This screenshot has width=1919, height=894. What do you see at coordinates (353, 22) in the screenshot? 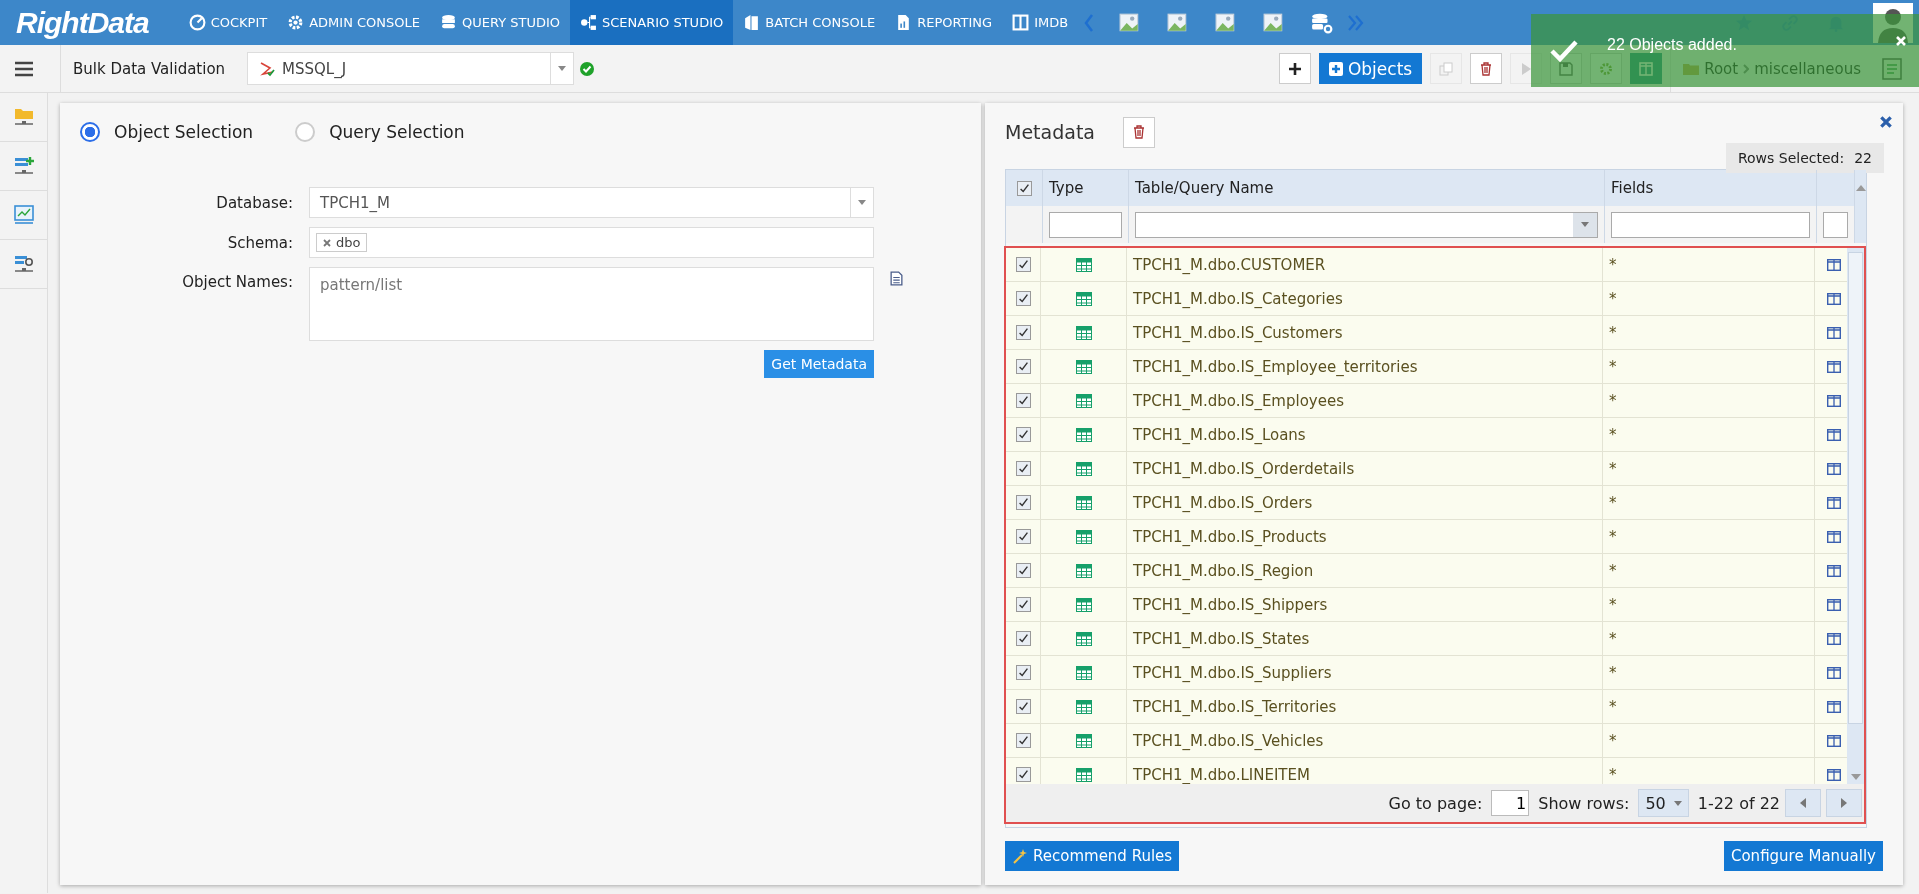
I see `nav-tab: ADMIN CONSOLE` at bounding box center [353, 22].